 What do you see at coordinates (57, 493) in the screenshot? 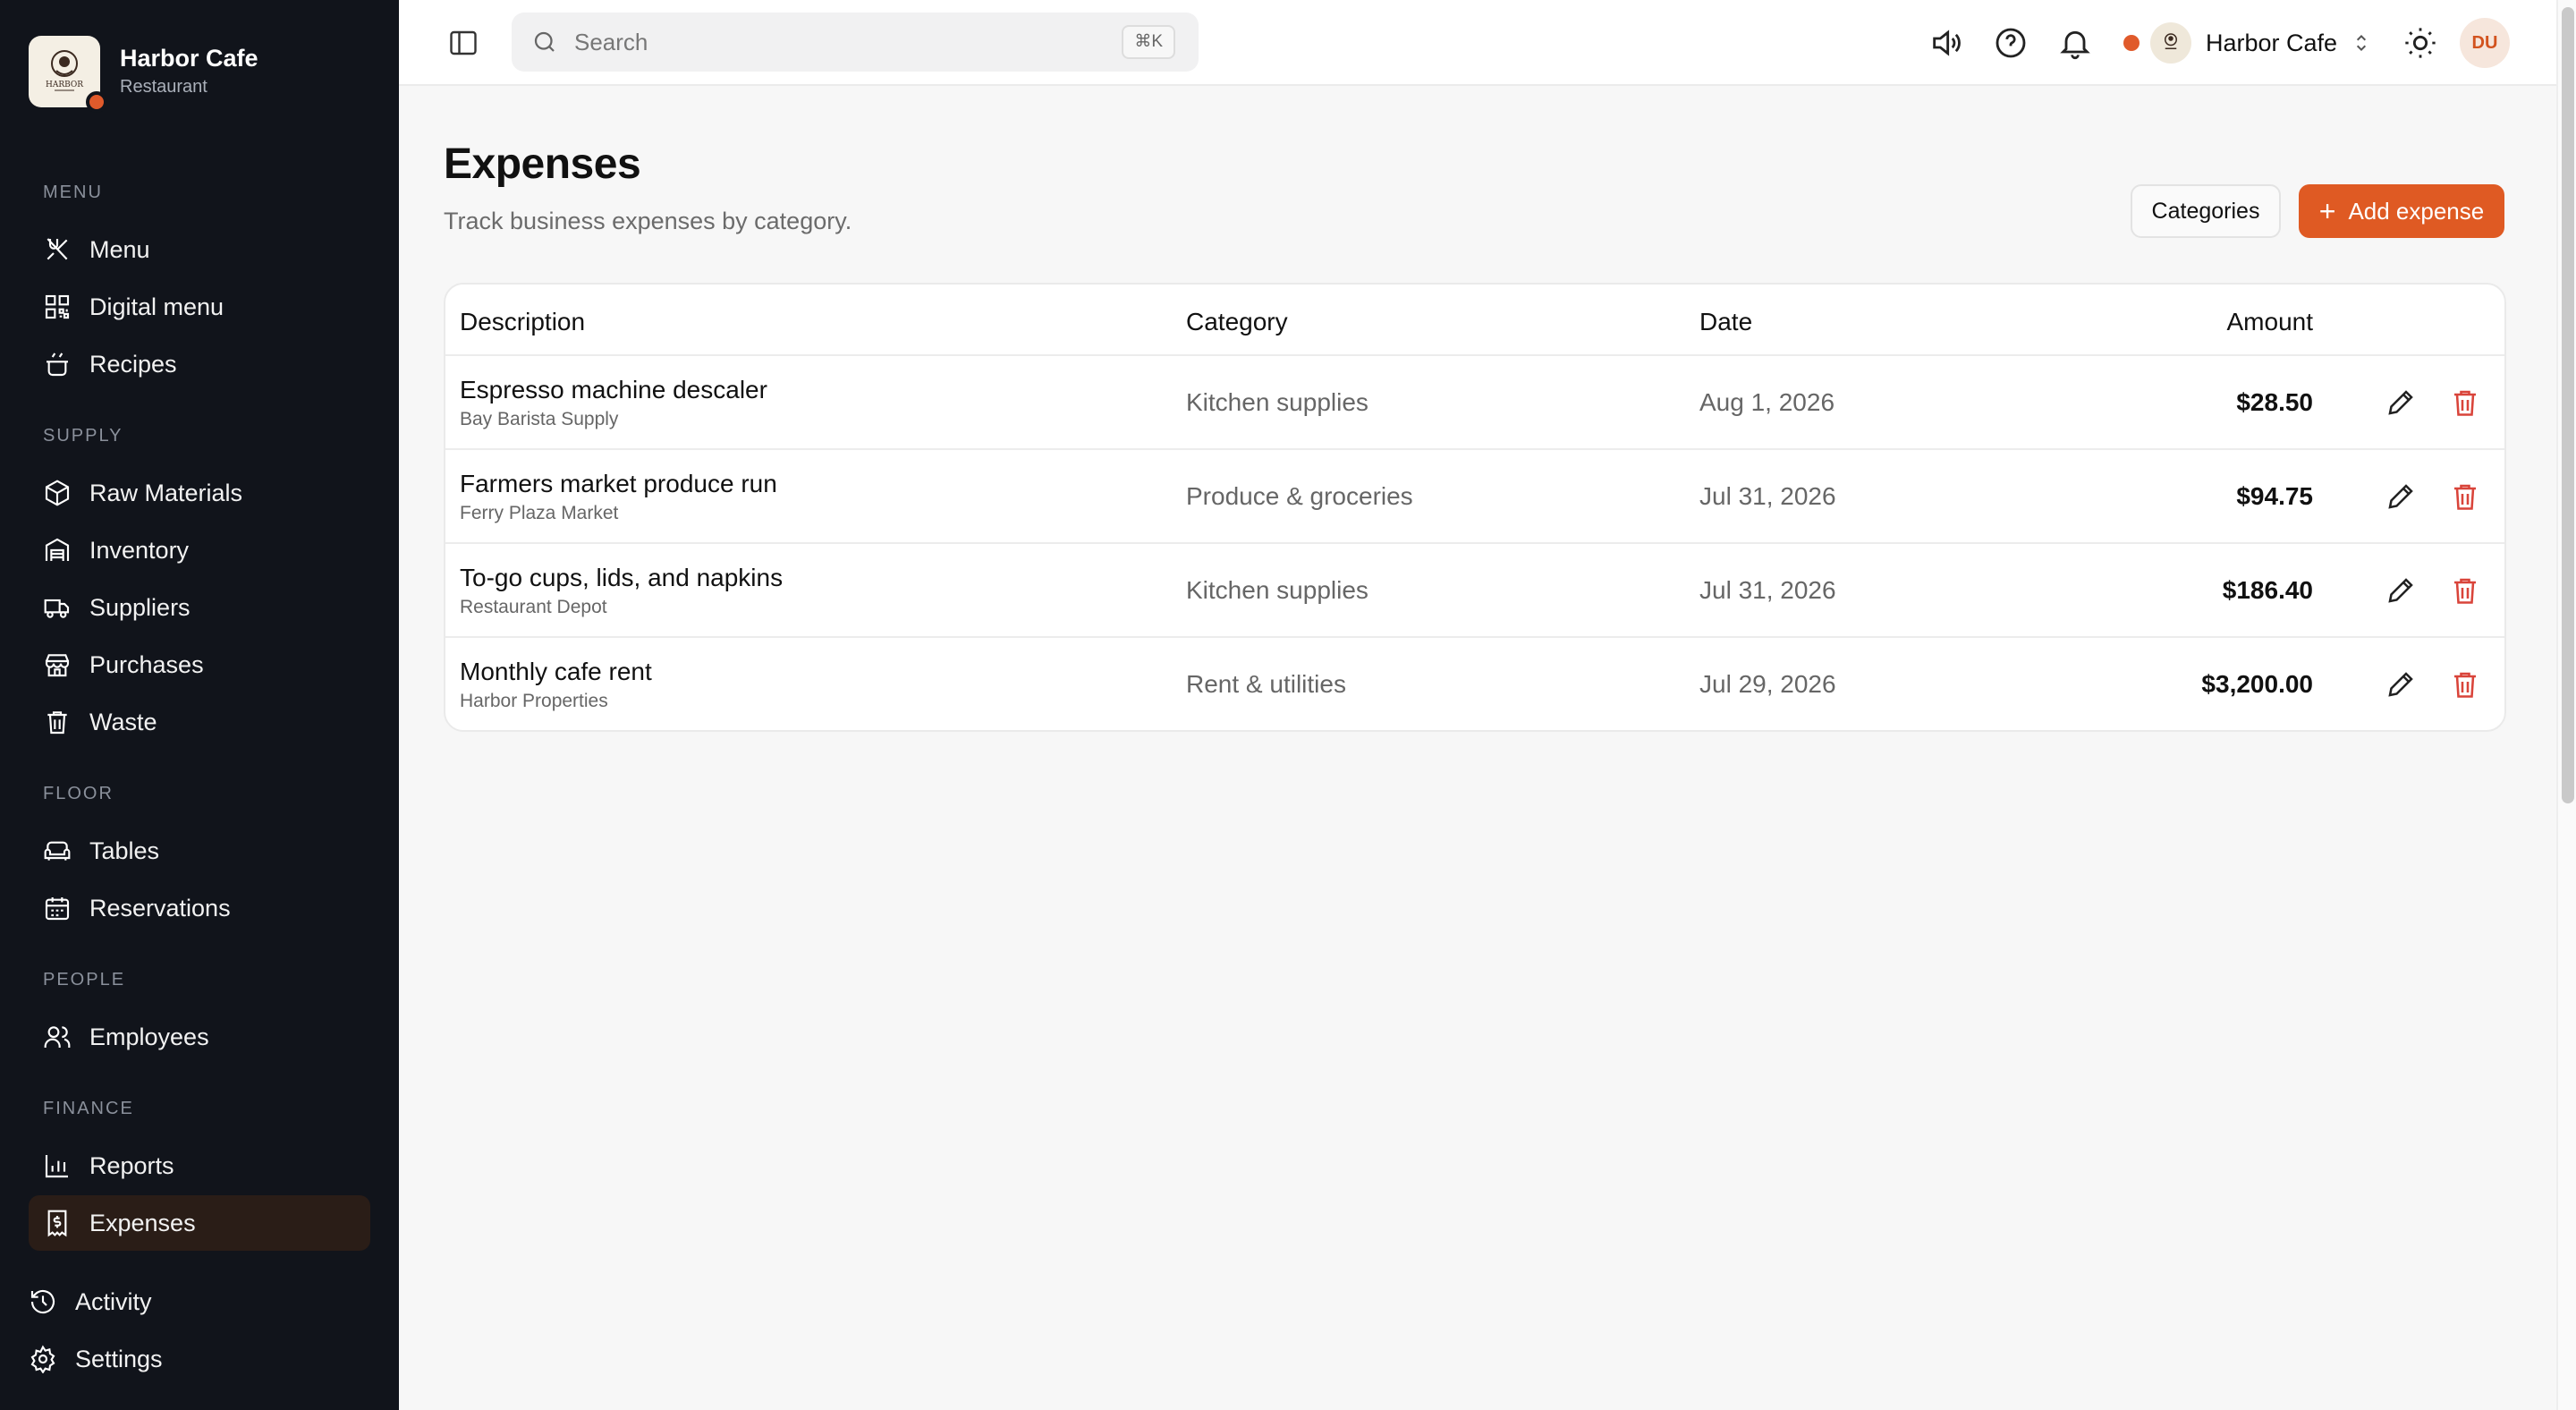
I see `package-icon` at bounding box center [57, 493].